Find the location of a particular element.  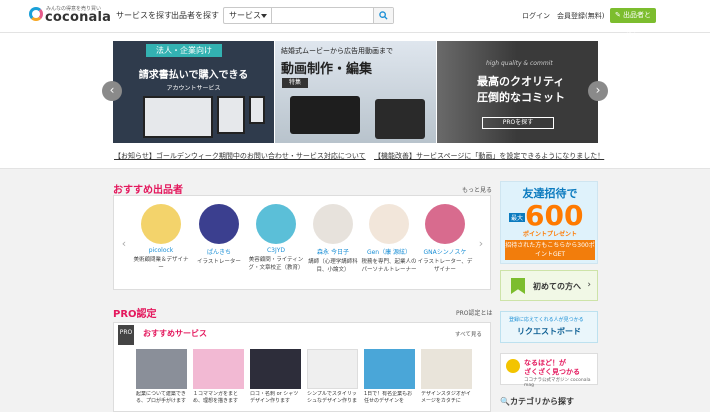

invite-cta: 招待された方もこちらから300ポイントGET is located at coordinates (550, 250).